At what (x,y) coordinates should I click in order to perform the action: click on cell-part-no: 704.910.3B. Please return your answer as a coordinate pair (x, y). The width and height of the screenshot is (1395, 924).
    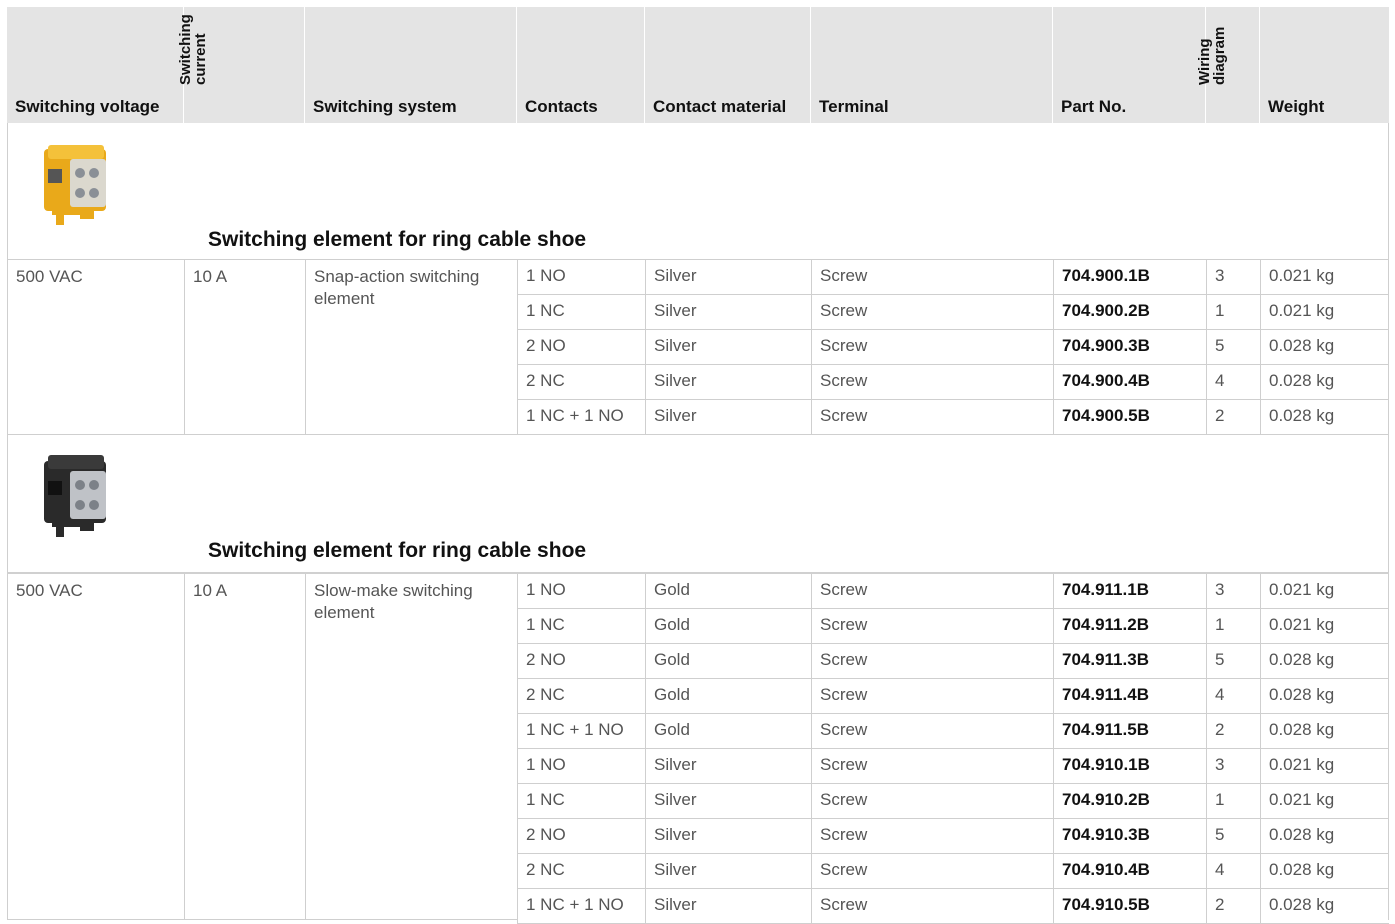
    Looking at the image, I should click on (1129, 836).